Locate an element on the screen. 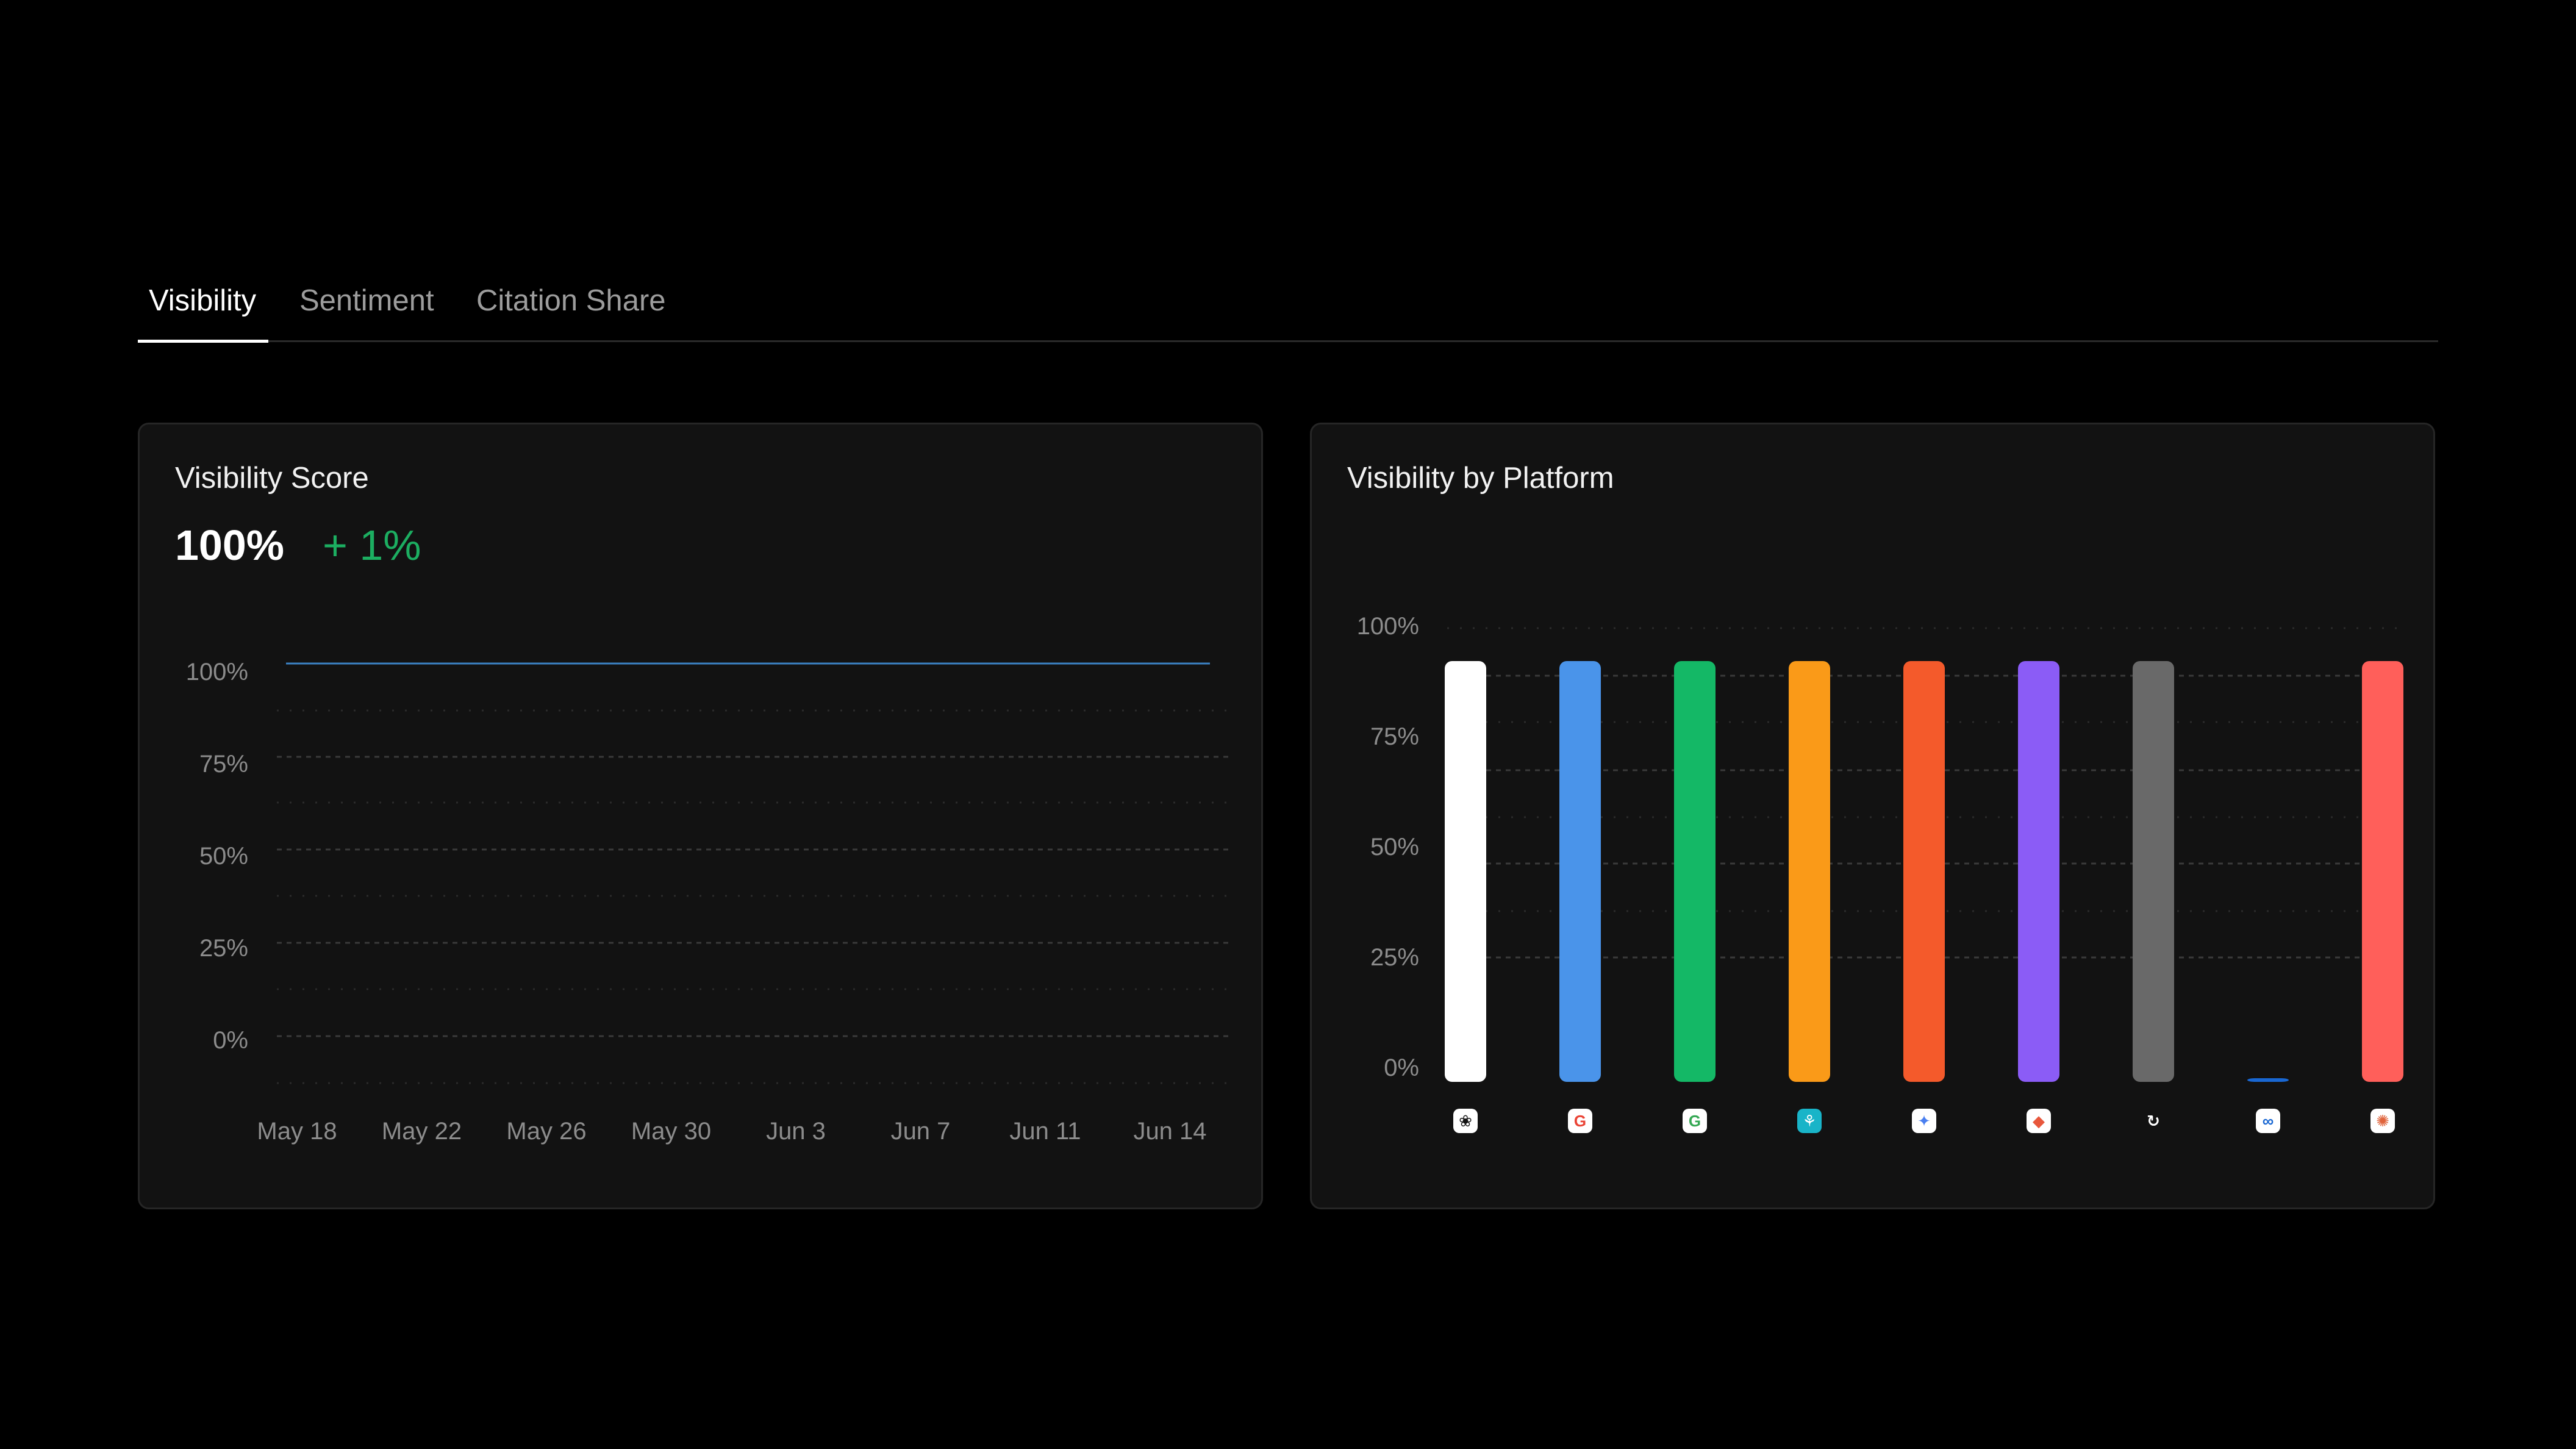 This screenshot has height=1449, width=2576. chatgpt-icon: ❀ is located at coordinates (1465, 1121).